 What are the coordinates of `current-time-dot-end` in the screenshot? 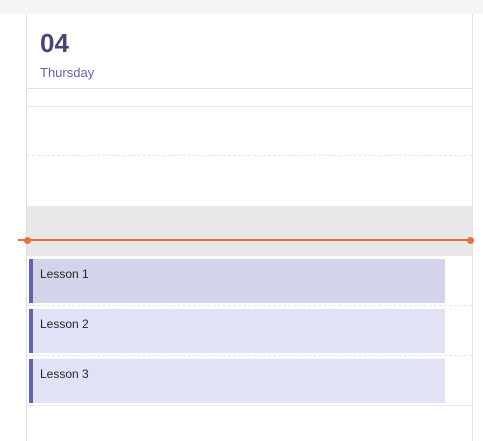 It's located at (470, 240).